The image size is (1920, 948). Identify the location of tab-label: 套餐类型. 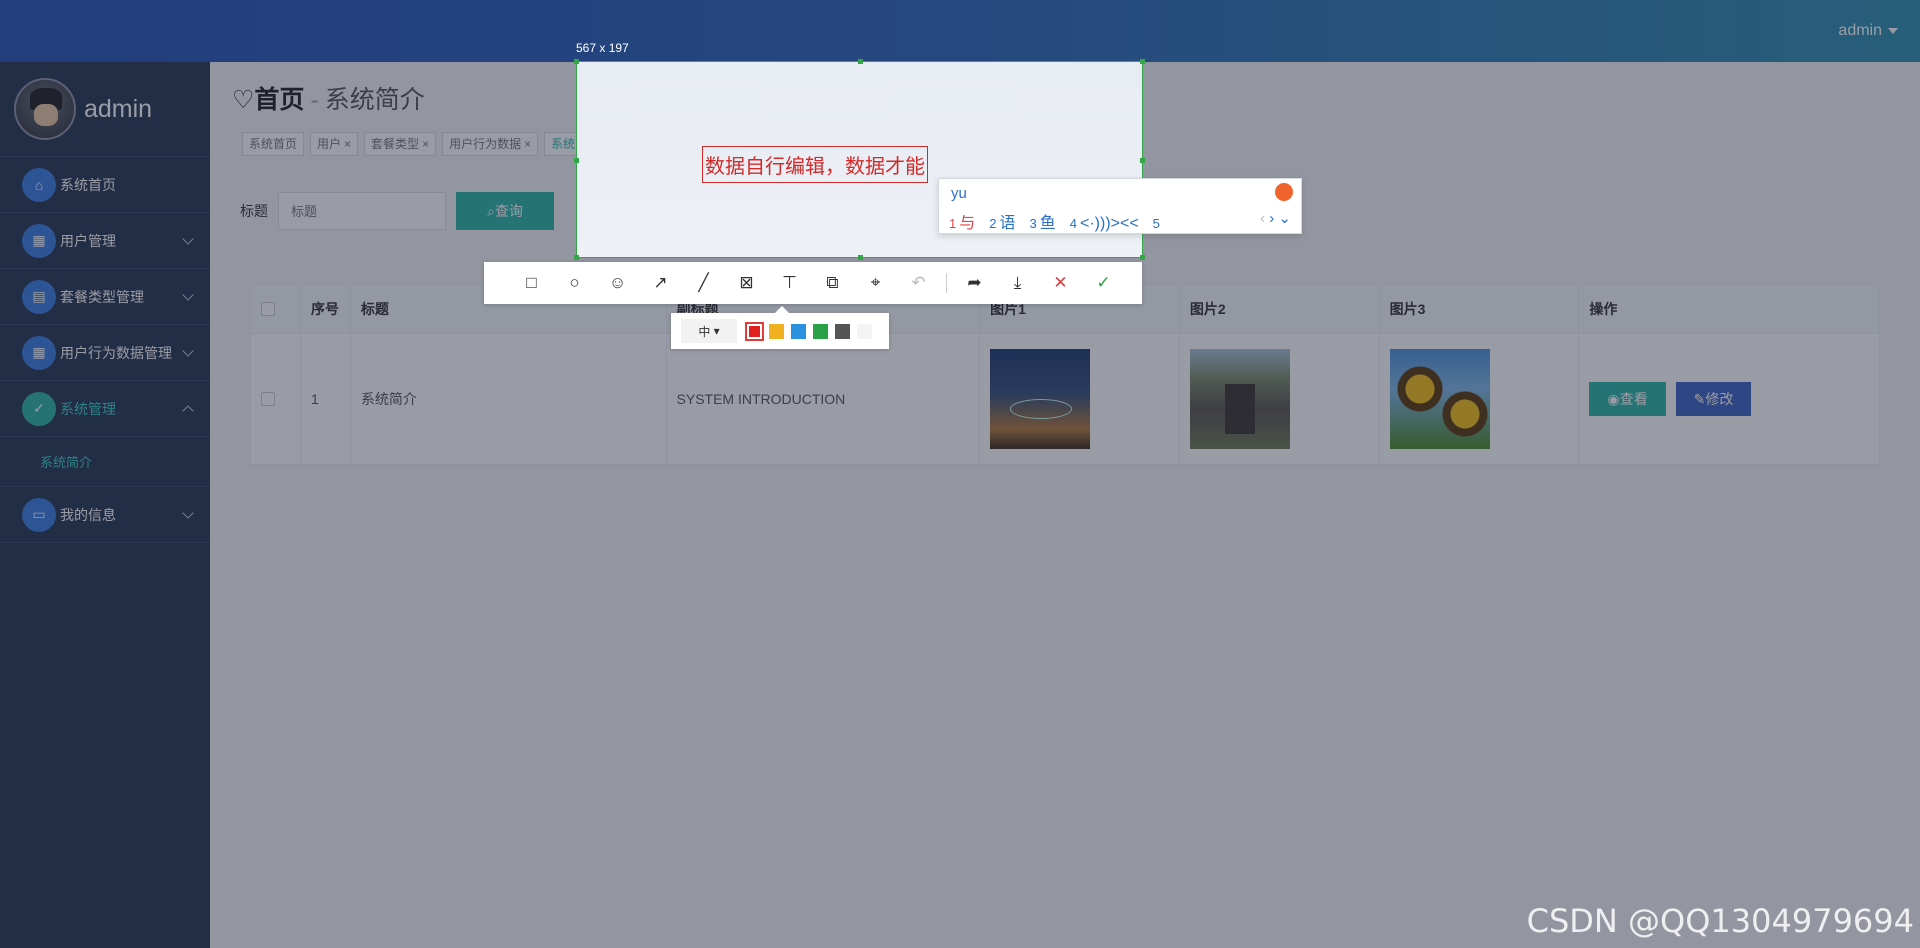
(395, 144).